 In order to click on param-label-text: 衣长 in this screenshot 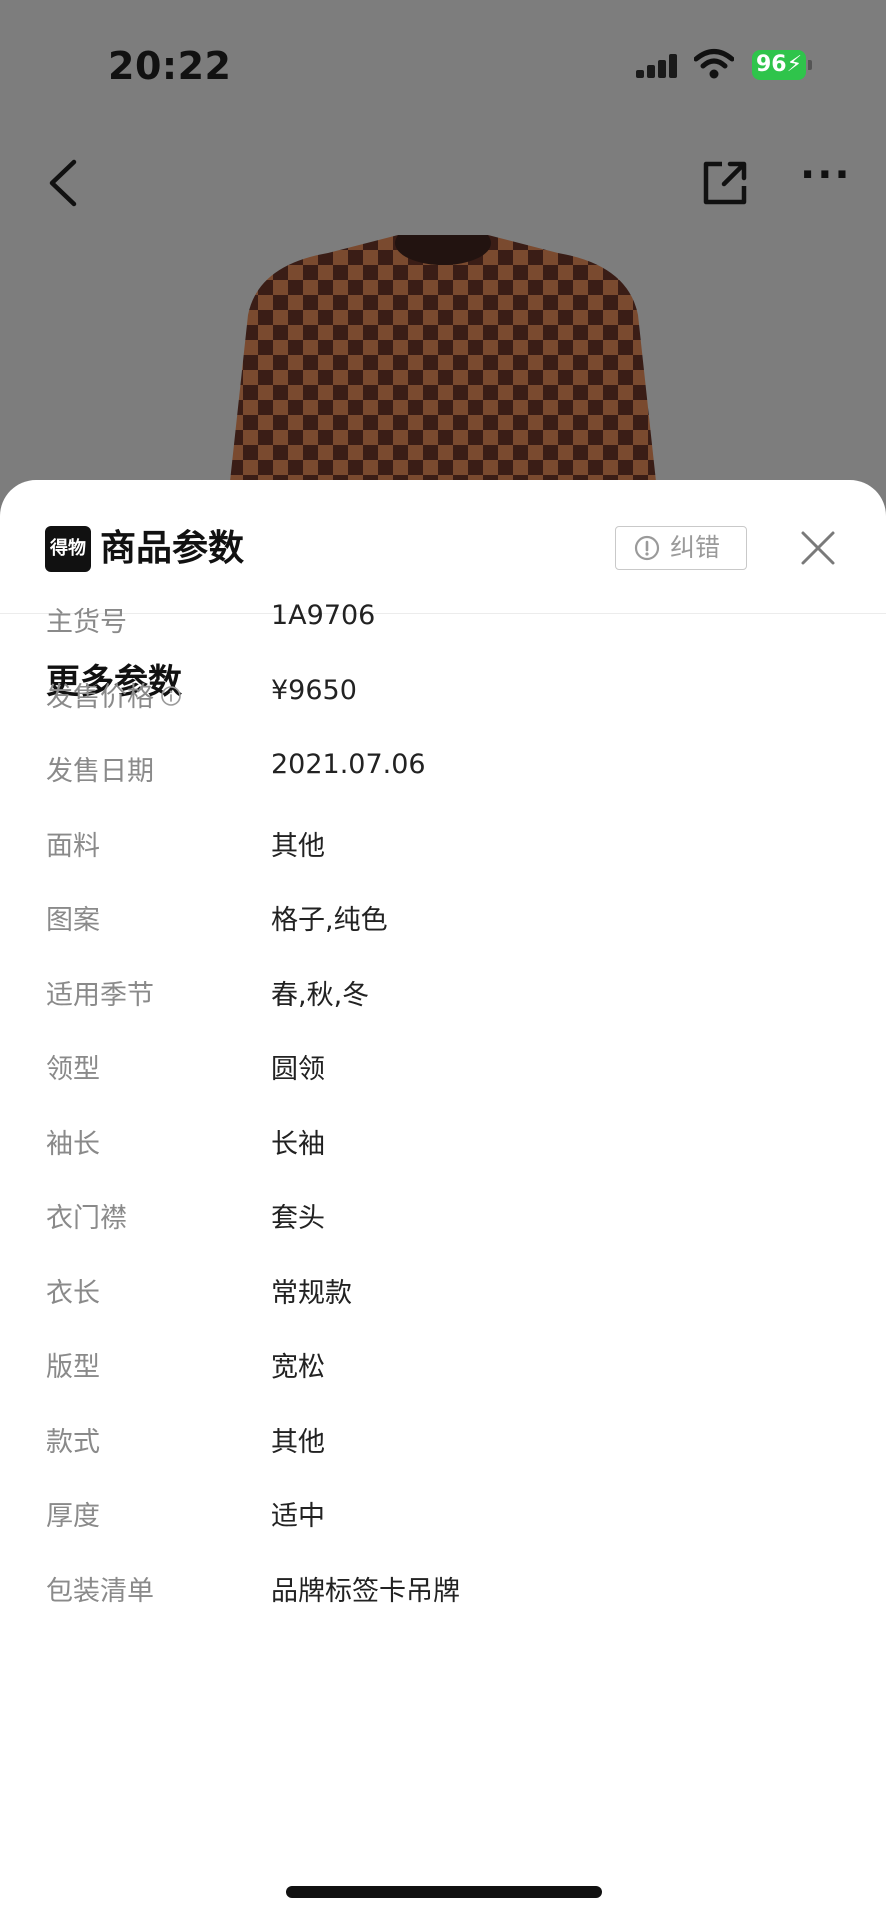, I will do `click(73, 1293)`.